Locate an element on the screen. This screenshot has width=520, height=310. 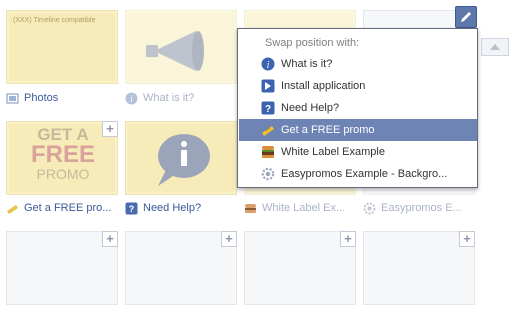
caption-what-is-it: i What is it? is located at coordinates (159, 98).